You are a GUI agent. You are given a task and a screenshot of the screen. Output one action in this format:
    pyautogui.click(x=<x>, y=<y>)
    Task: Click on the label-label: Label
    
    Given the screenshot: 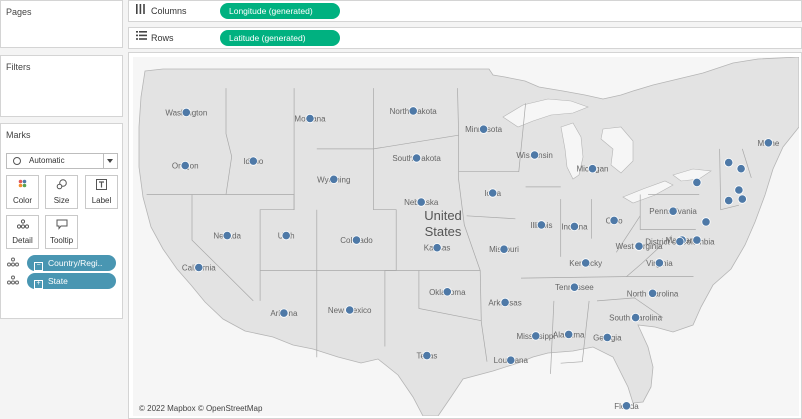 What is the action you would take?
    pyautogui.click(x=101, y=200)
    